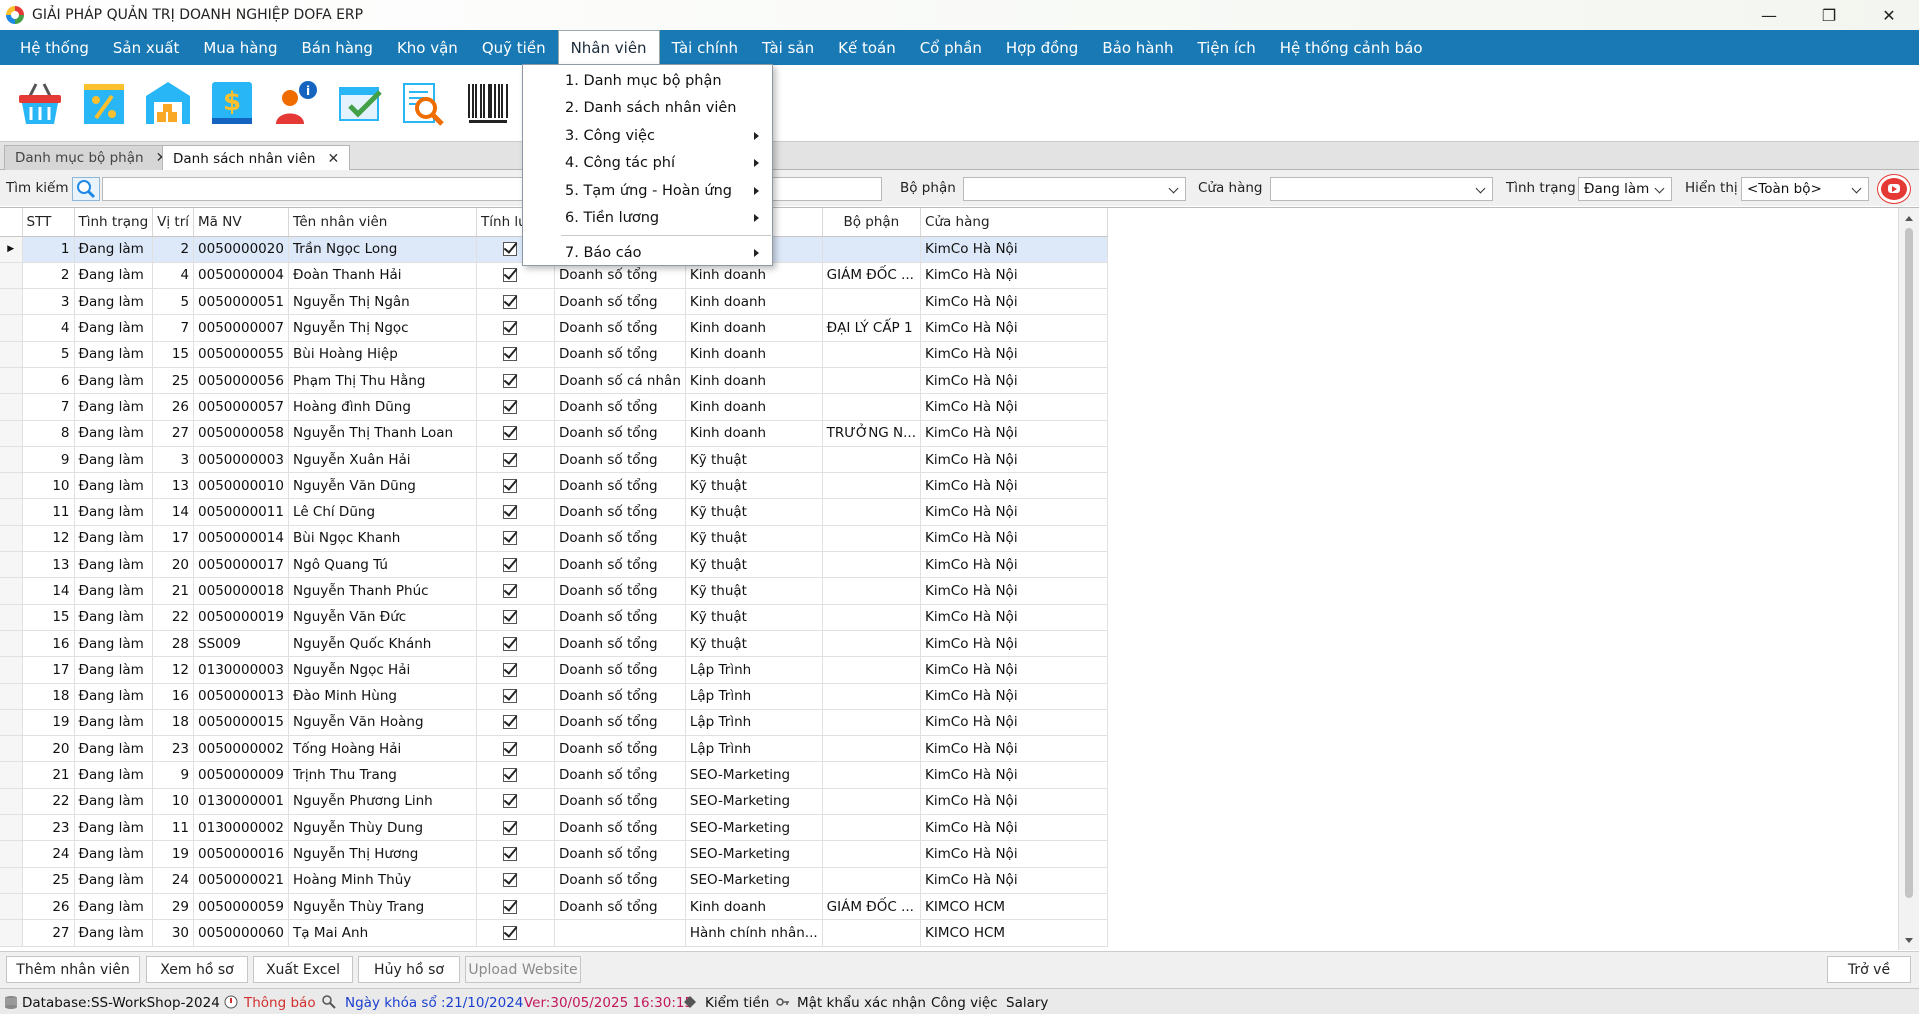 This screenshot has width=1919, height=1014. I want to click on upload-website-button: Upload Website, so click(523, 969).